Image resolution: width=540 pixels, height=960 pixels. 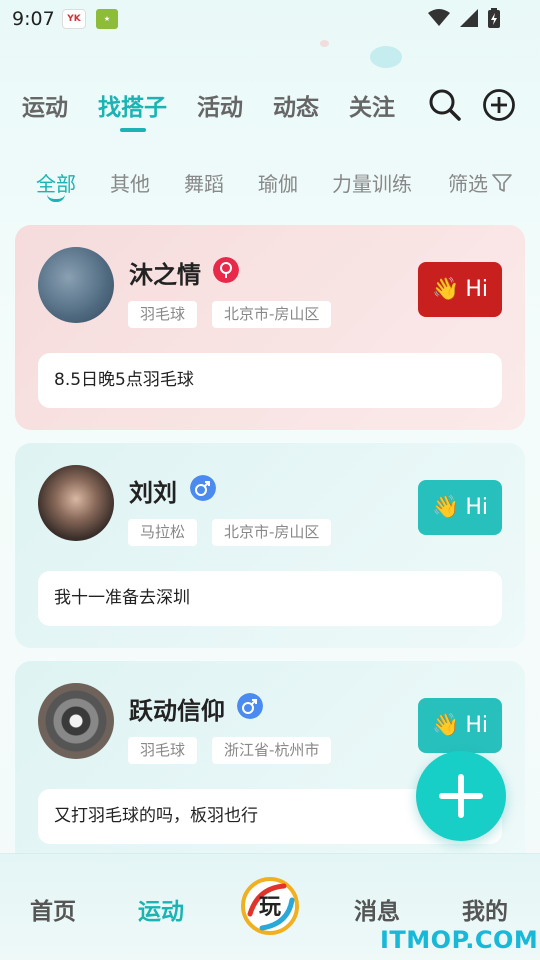 What do you see at coordinates (74, 19) in the screenshot?
I see `app-notification-icon: YK` at bounding box center [74, 19].